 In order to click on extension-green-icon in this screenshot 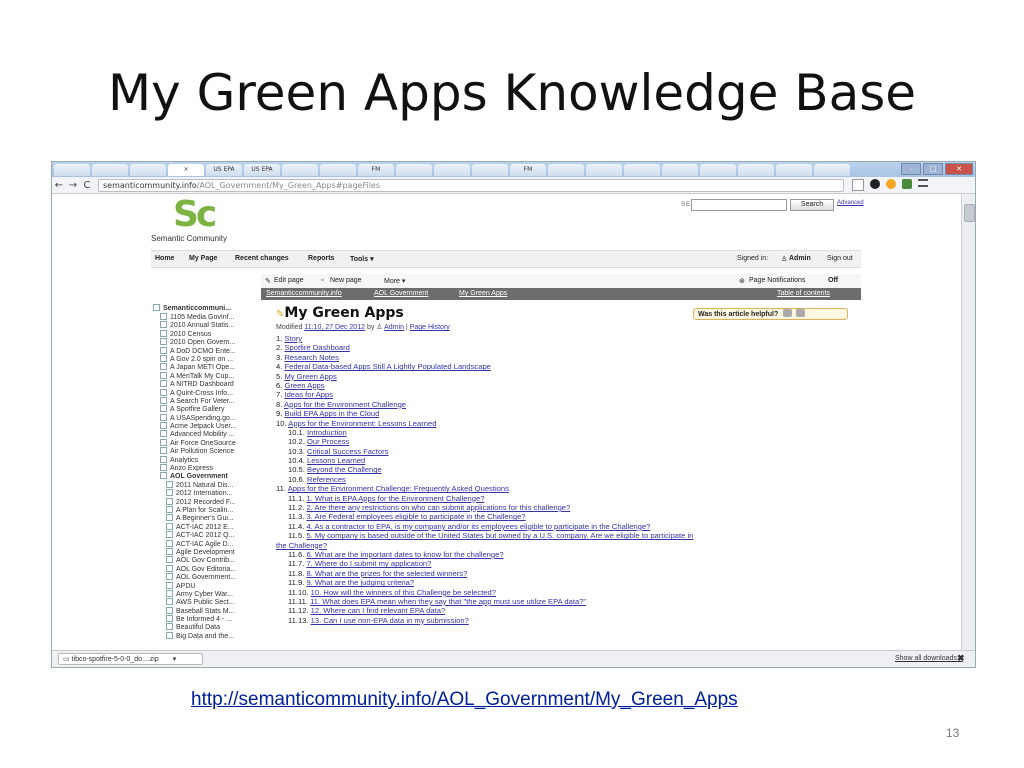, I will do `click(907, 184)`.